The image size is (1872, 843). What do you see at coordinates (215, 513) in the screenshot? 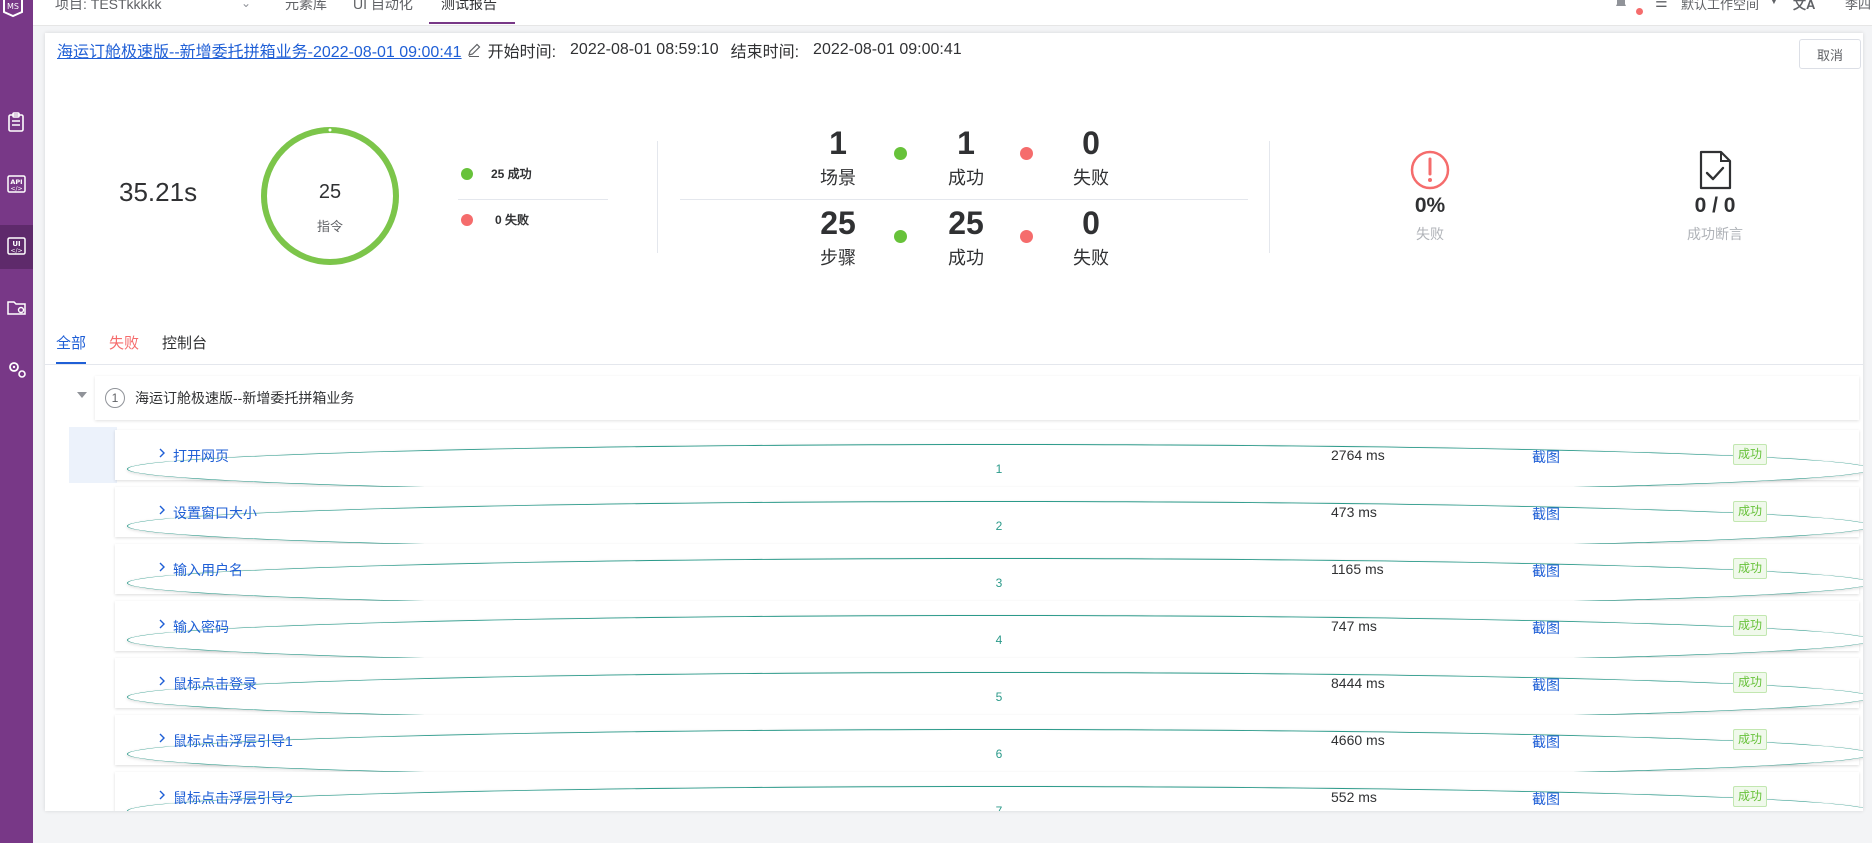
I see `step-name: 设置窗口大小` at bounding box center [215, 513].